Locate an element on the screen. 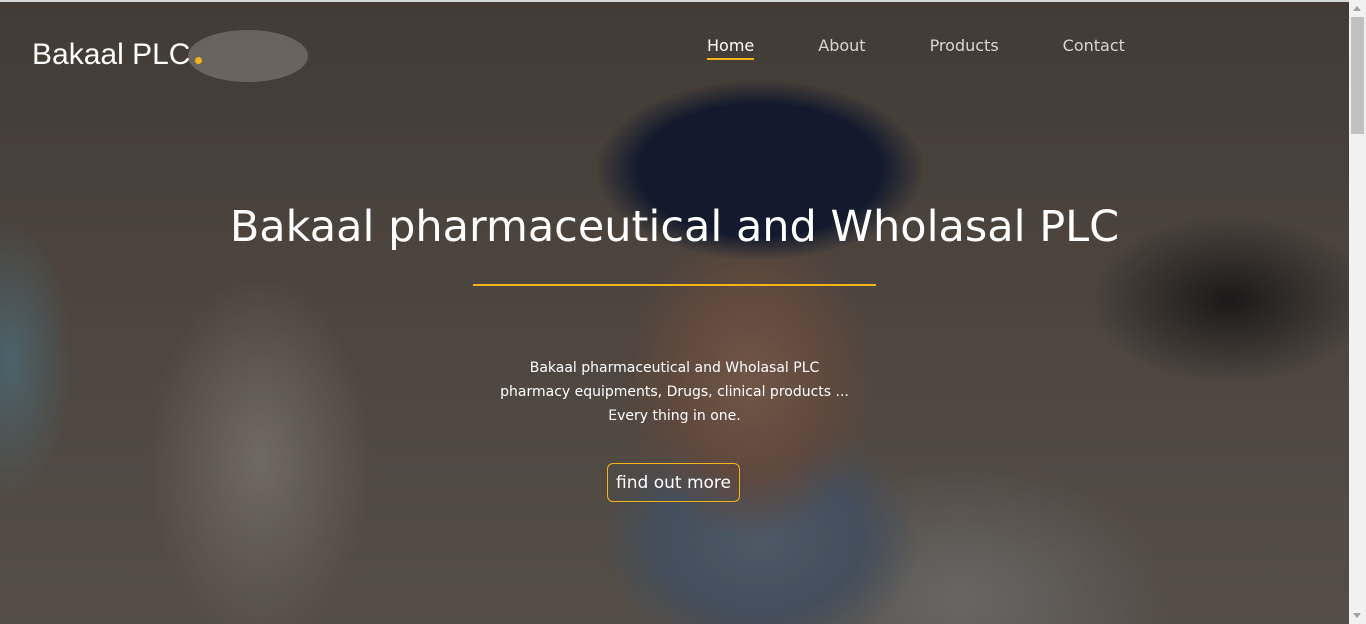 This screenshot has height=624, width=1366. nav-item-label: Products is located at coordinates (964, 45).